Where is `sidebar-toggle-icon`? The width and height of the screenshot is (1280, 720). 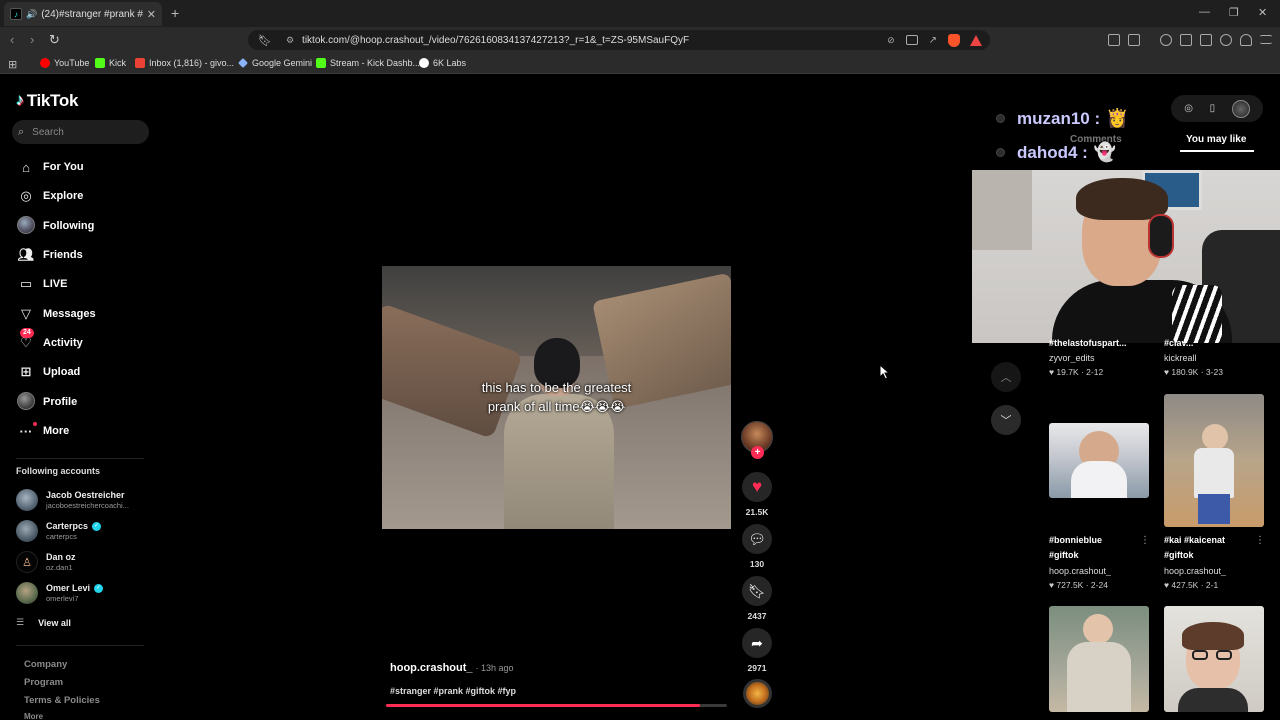
sidebar-toggle-icon is located at coordinates (1134, 40).